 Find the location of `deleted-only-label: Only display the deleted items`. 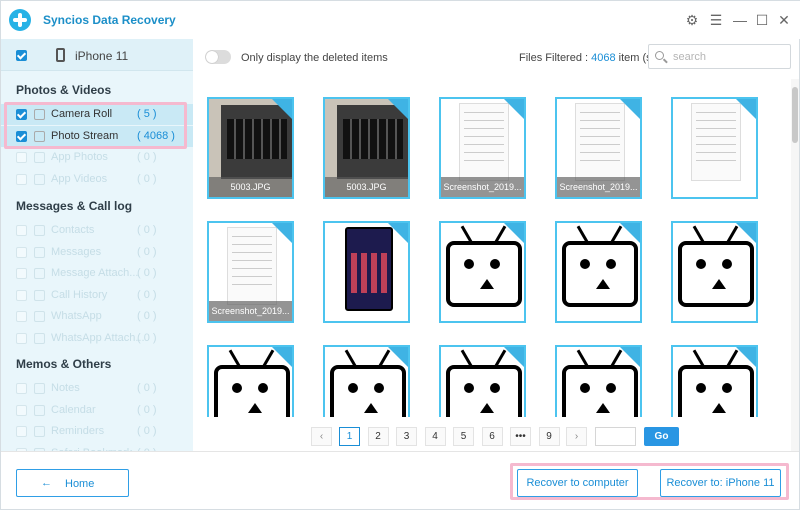

deleted-only-label: Only display the deleted items is located at coordinates (314, 58).